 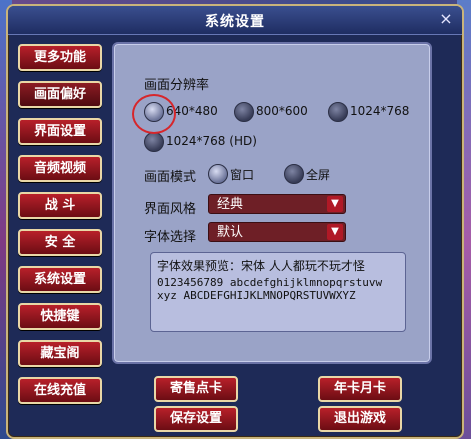 I want to click on font-select: 默认 ▼, so click(x=277, y=232).